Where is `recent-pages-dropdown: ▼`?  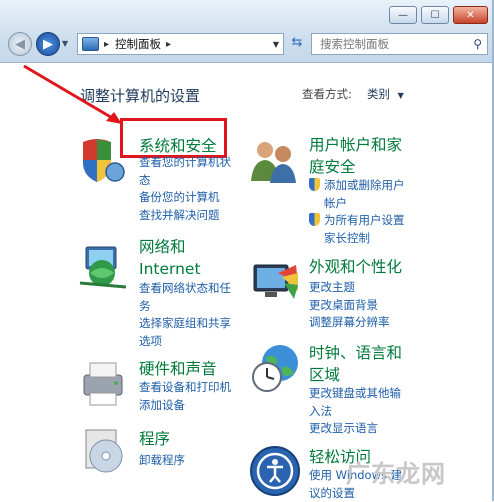 recent-pages-dropdown: ▼ is located at coordinates (65, 43).